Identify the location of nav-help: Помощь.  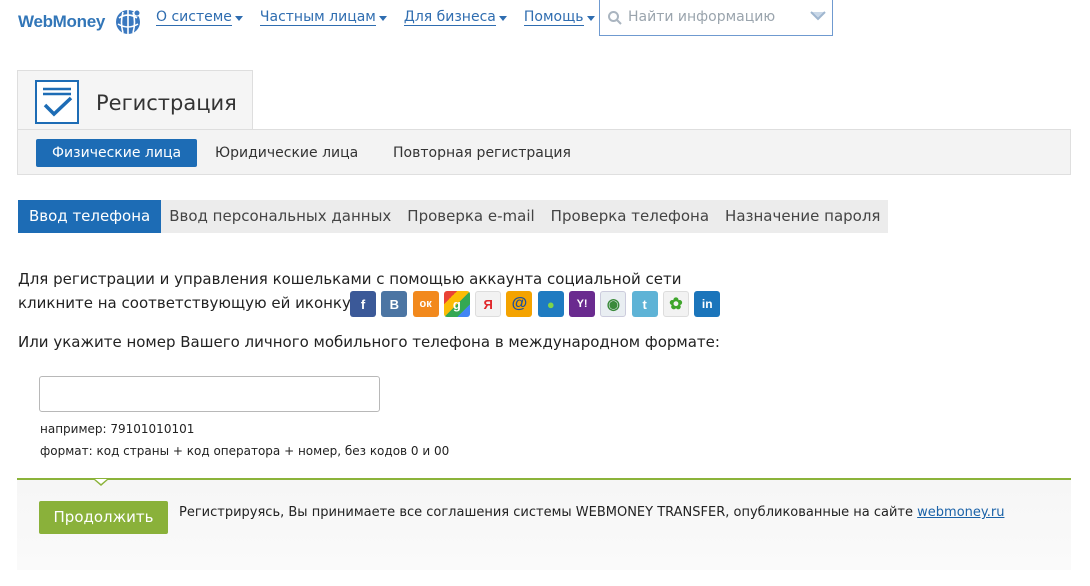
(559, 17).